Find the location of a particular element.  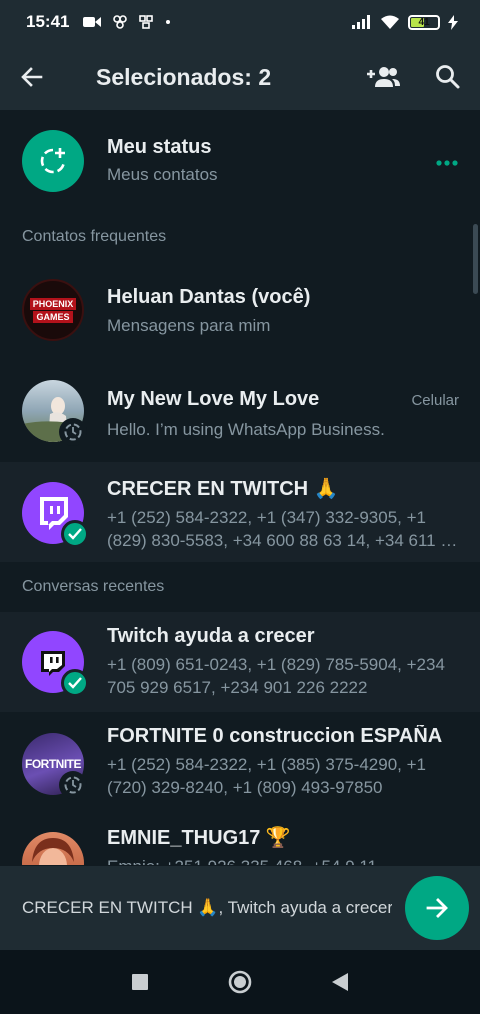

search-icon is located at coordinates (448, 77).